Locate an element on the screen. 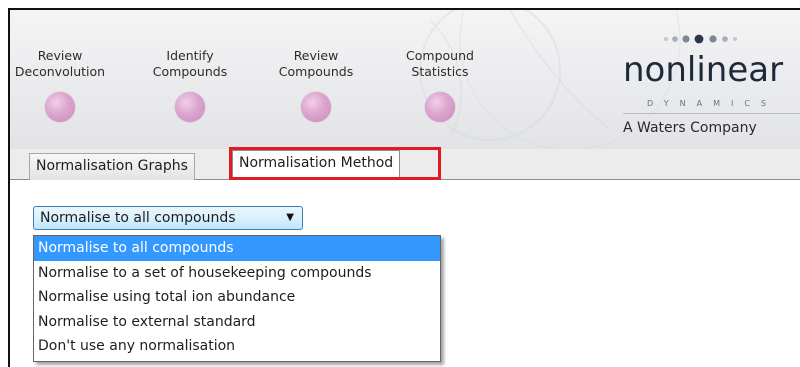  option-external-standard: Normalise to external standard is located at coordinates (237, 322).